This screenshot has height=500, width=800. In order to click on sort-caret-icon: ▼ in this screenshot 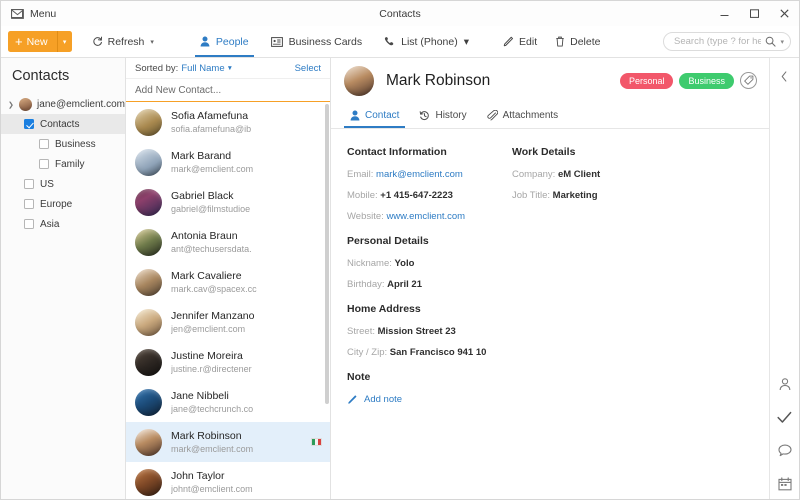, I will do `click(230, 68)`.